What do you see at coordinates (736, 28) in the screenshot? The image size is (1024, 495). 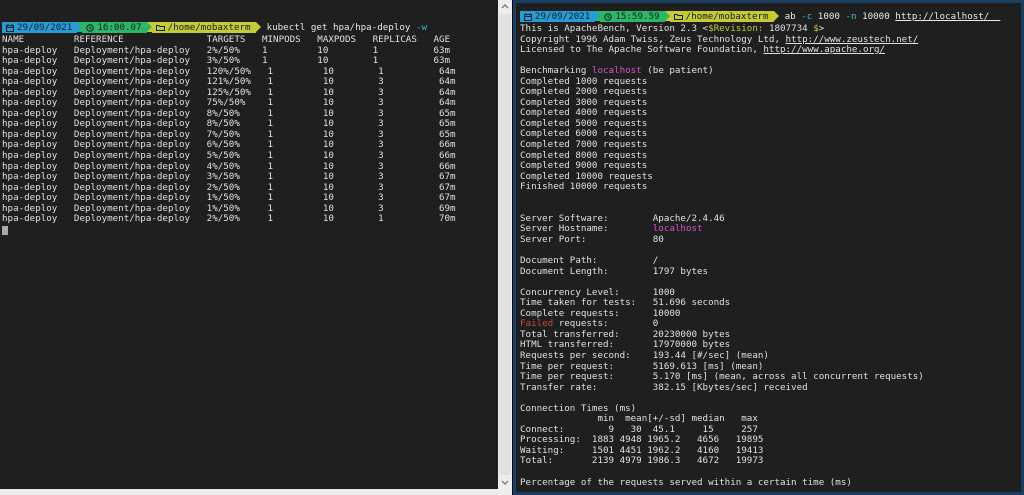 I see `revision-label: $Revision:` at bounding box center [736, 28].